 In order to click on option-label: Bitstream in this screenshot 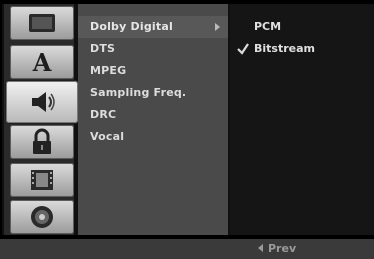, I will do `click(284, 48)`.